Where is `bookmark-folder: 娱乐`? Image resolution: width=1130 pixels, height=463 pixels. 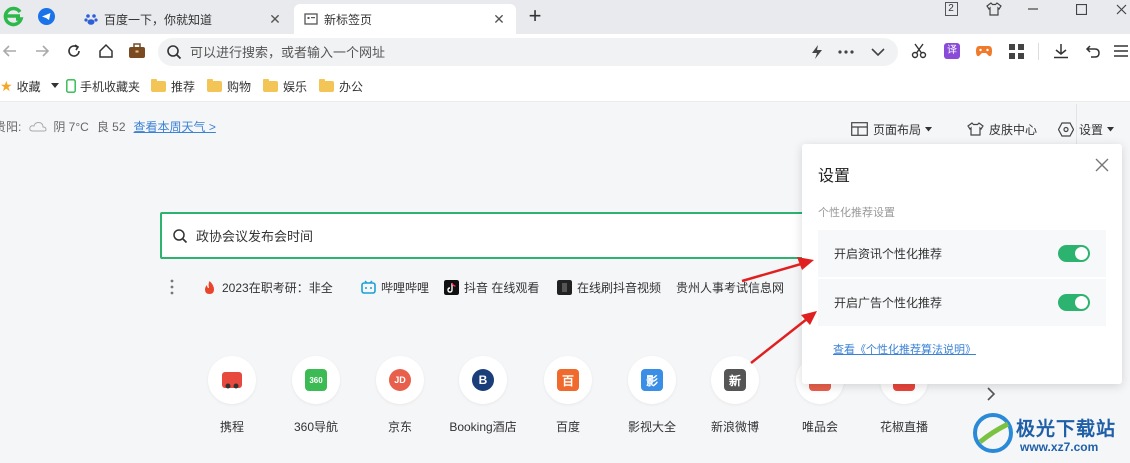
bookmark-folder: 娱乐 is located at coordinates (285, 86).